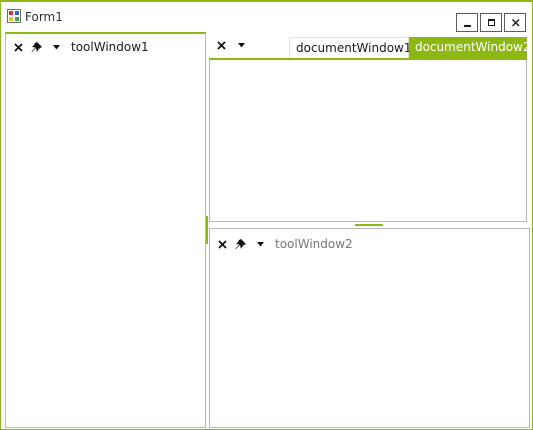 This screenshot has height=430, width=533. I want to click on window-title: Form1, so click(44, 17).